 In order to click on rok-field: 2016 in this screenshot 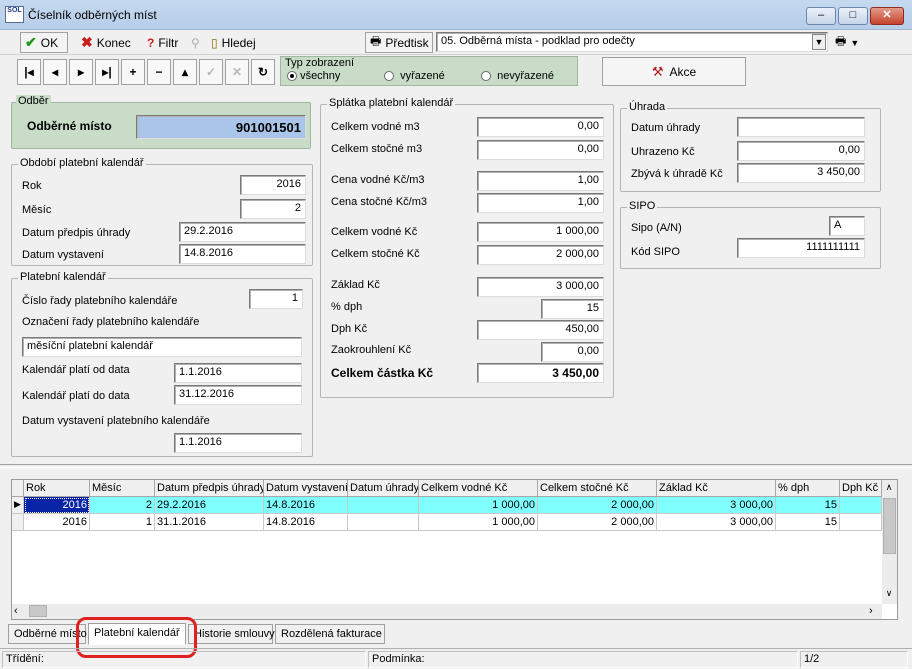, I will do `click(273, 185)`.